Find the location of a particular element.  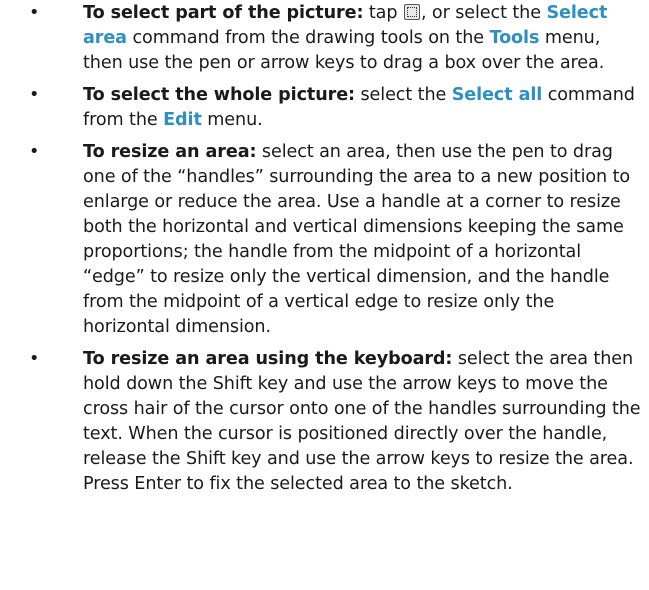

item-text: command from the drawing tools on the is located at coordinates (308, 38).